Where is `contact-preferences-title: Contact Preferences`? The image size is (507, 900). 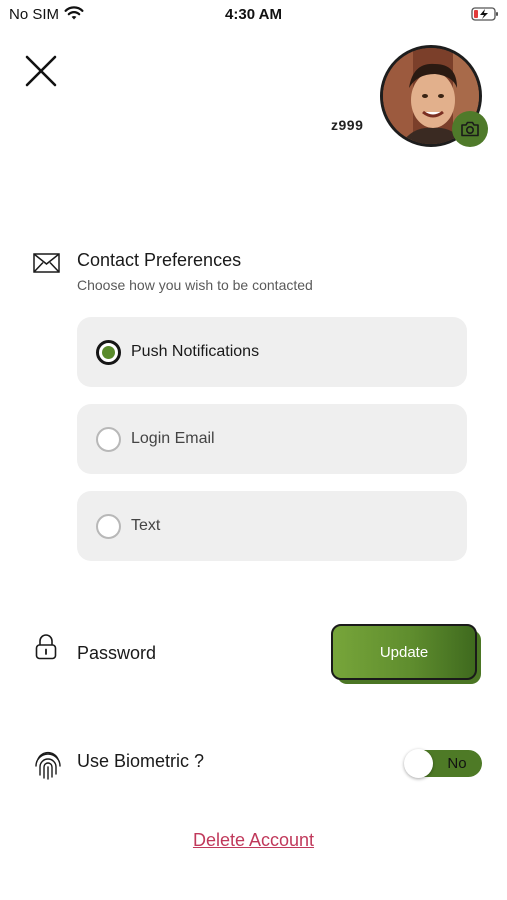
contact-preferences-title: Contact Preferences is located at coordinates (159, 260).